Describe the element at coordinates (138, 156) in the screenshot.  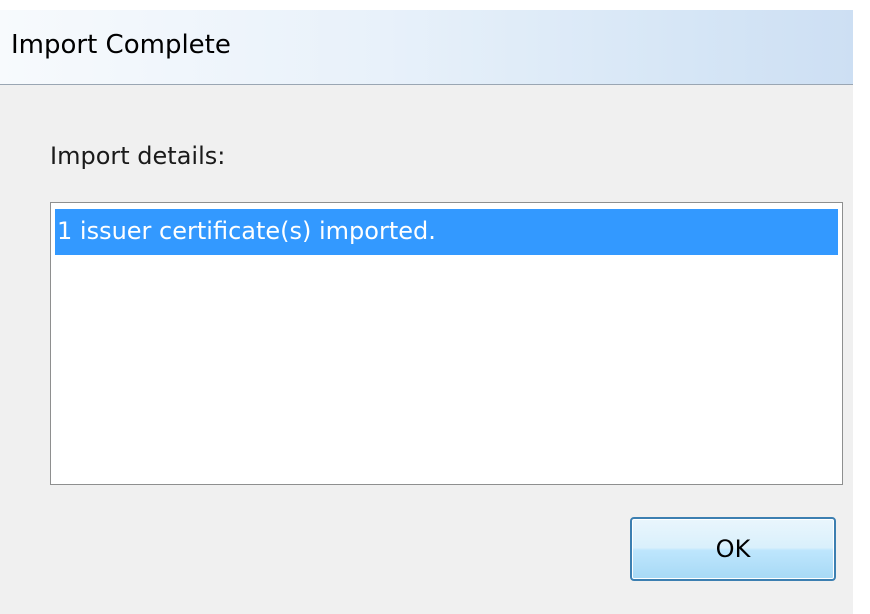
I see `import-details-label: Import details:` at that location.